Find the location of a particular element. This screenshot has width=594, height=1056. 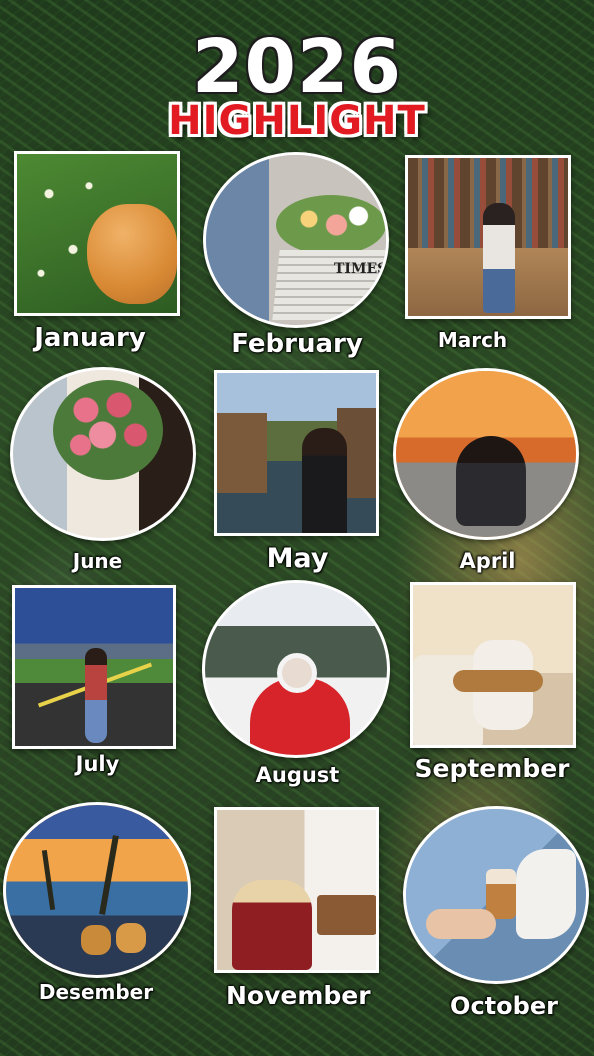

photo-january is located at coordinates (97, 233).